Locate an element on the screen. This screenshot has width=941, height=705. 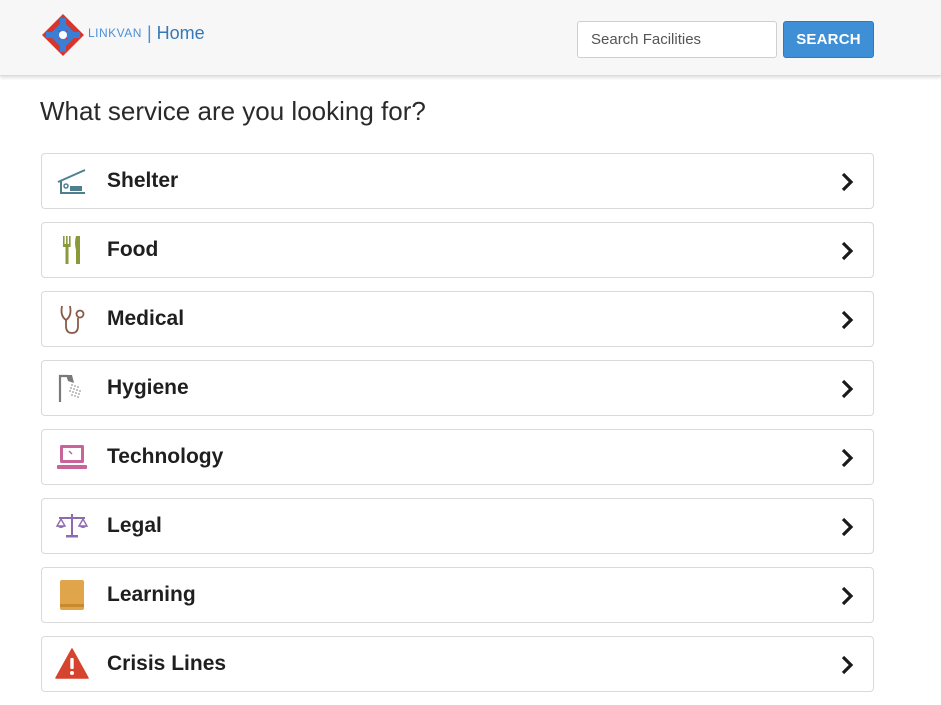
book-icon is located at coordinates (72, 595).